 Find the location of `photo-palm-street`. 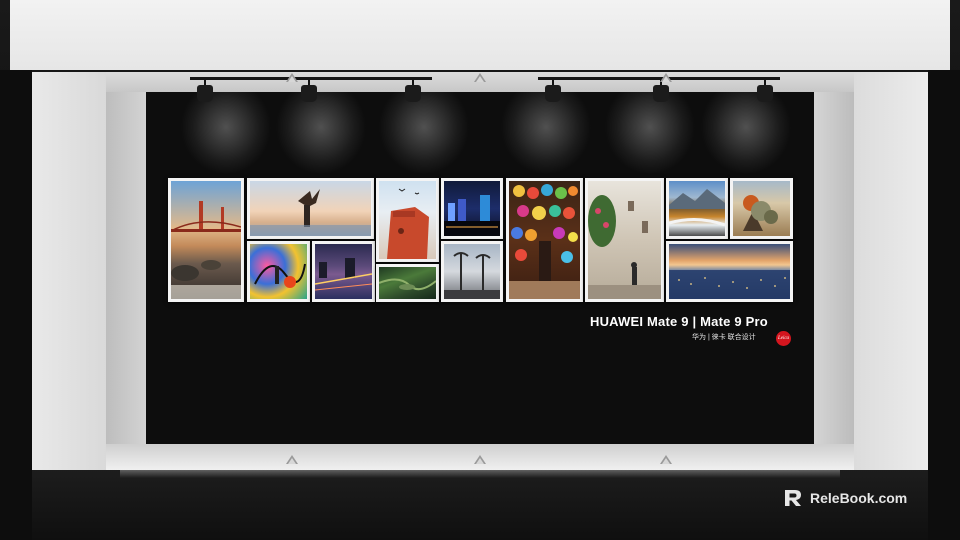

photo-palm-street is located at coordinates (472, 271).